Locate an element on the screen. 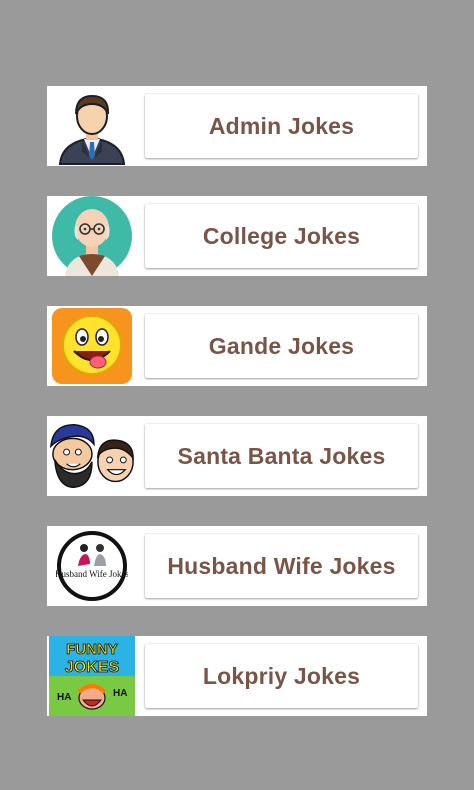 The width and height of the screenshot is (474, 790). winking-smiley-icon is located at coordinates (92, 346).